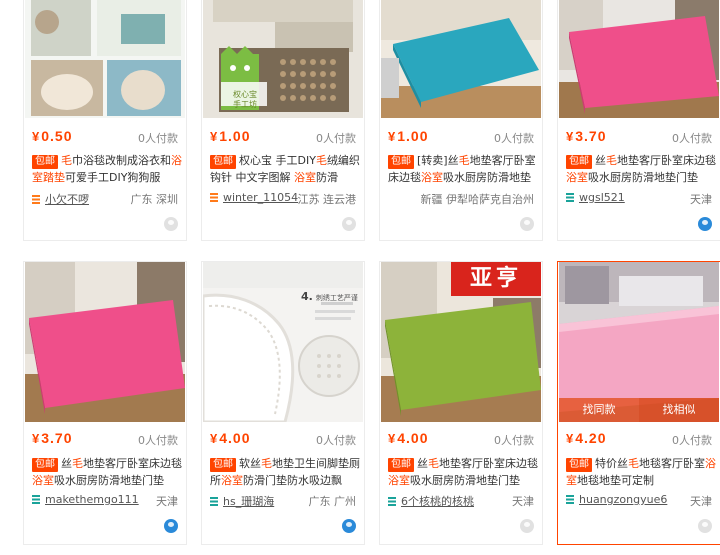 The width and height of the screenshot is (720, 555). What do you see at coordinates (154, 199) in the screenshot?
I see `location: 广东 深圳` at bounding box center [154, 199].